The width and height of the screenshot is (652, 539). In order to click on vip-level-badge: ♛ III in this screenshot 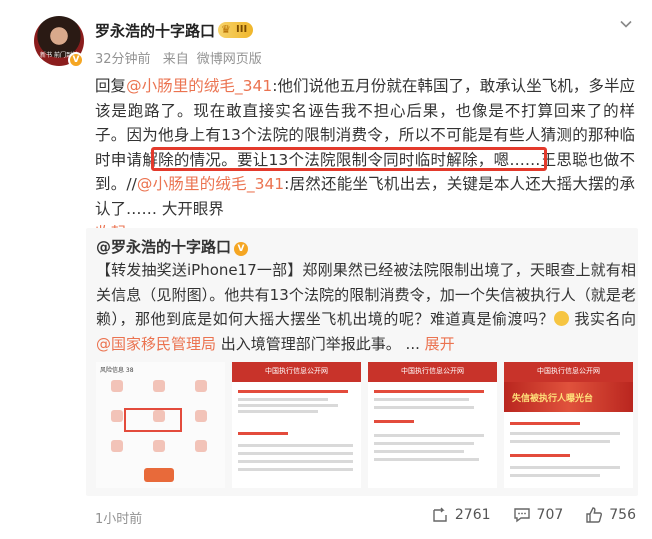, I will do `click(236, 30)`.